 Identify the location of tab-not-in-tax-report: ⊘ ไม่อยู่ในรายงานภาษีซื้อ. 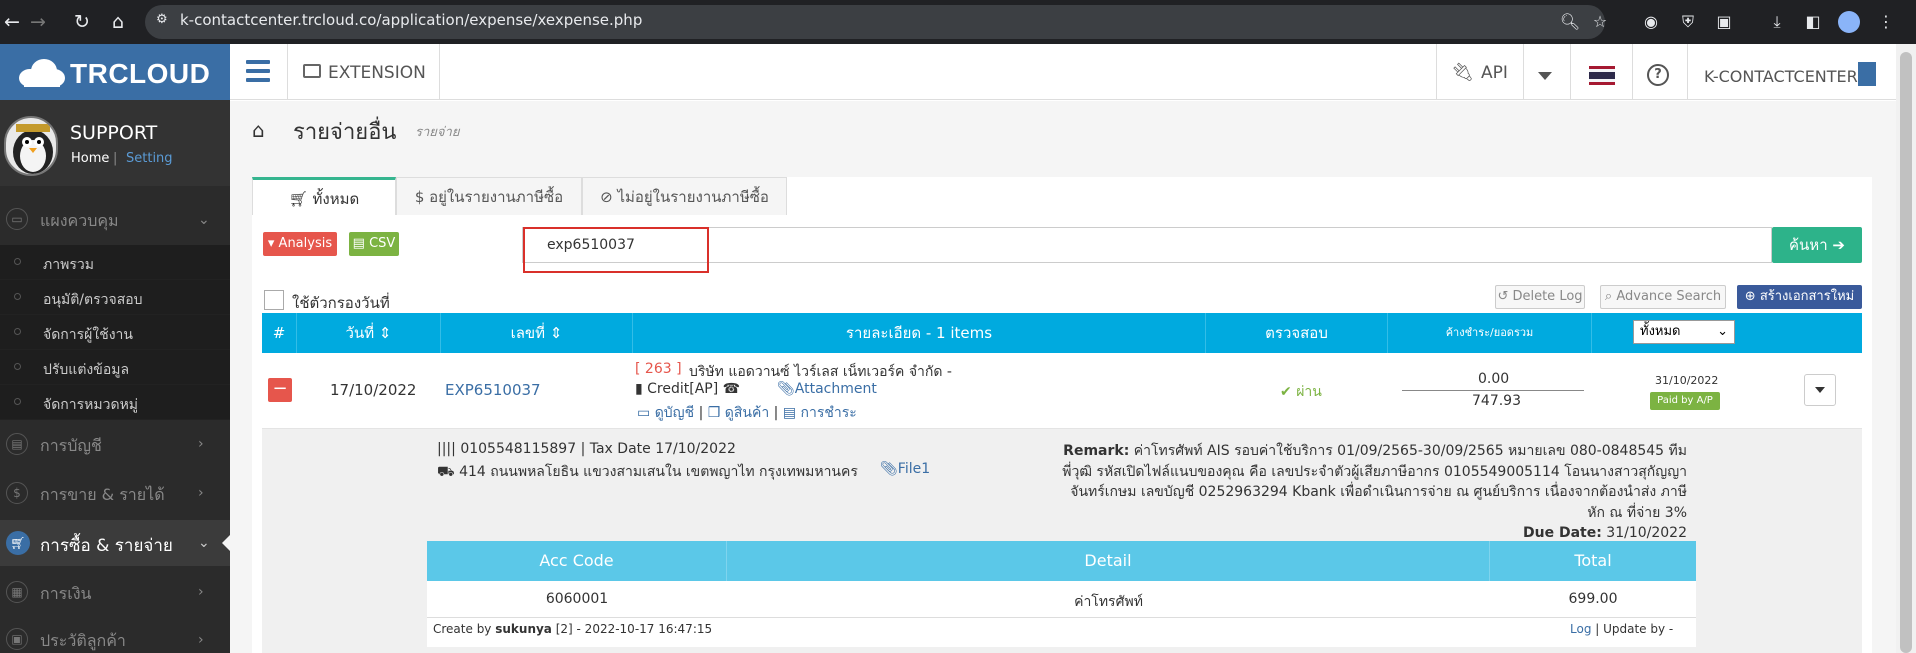
(684, 196).